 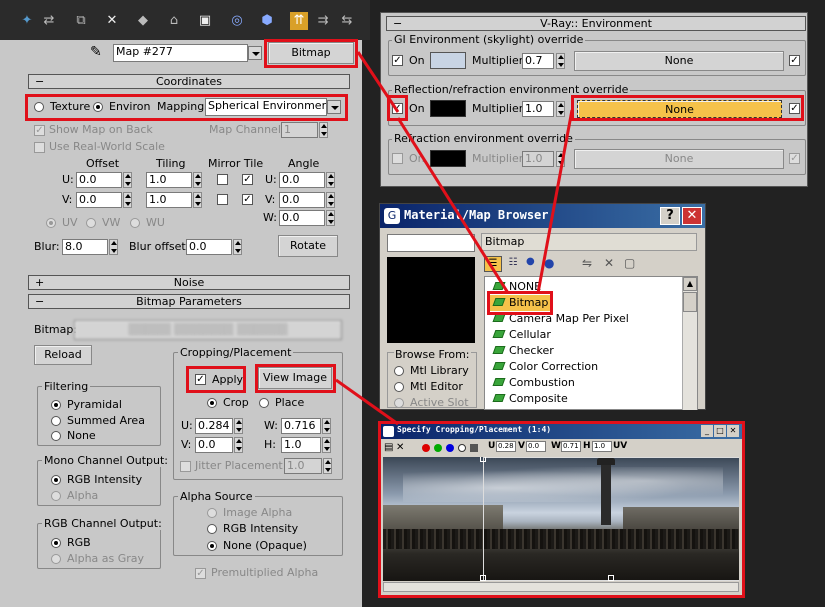 I want to click on go-sibling-icon: ⇉, so click(x=323, y=21).